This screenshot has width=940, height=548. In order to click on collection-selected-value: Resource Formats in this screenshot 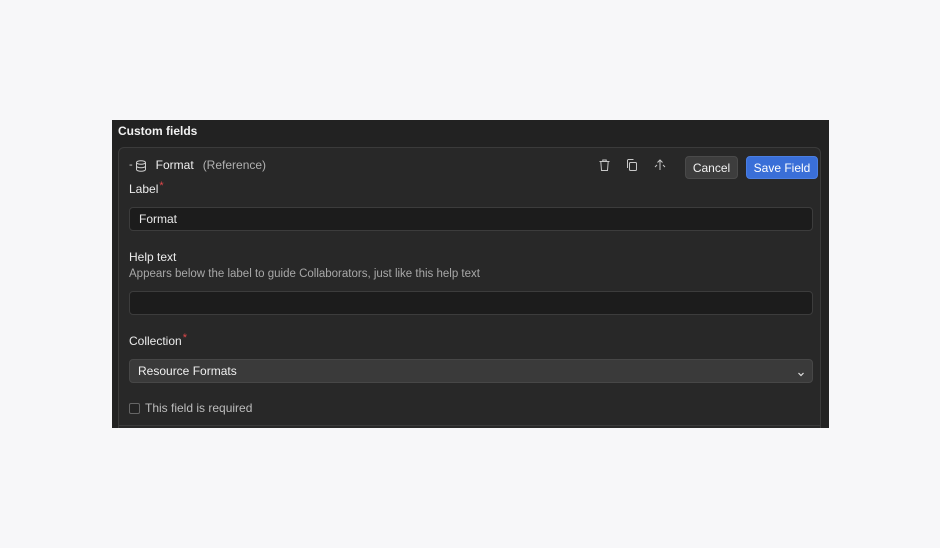, I will do `click(187, 371)`.